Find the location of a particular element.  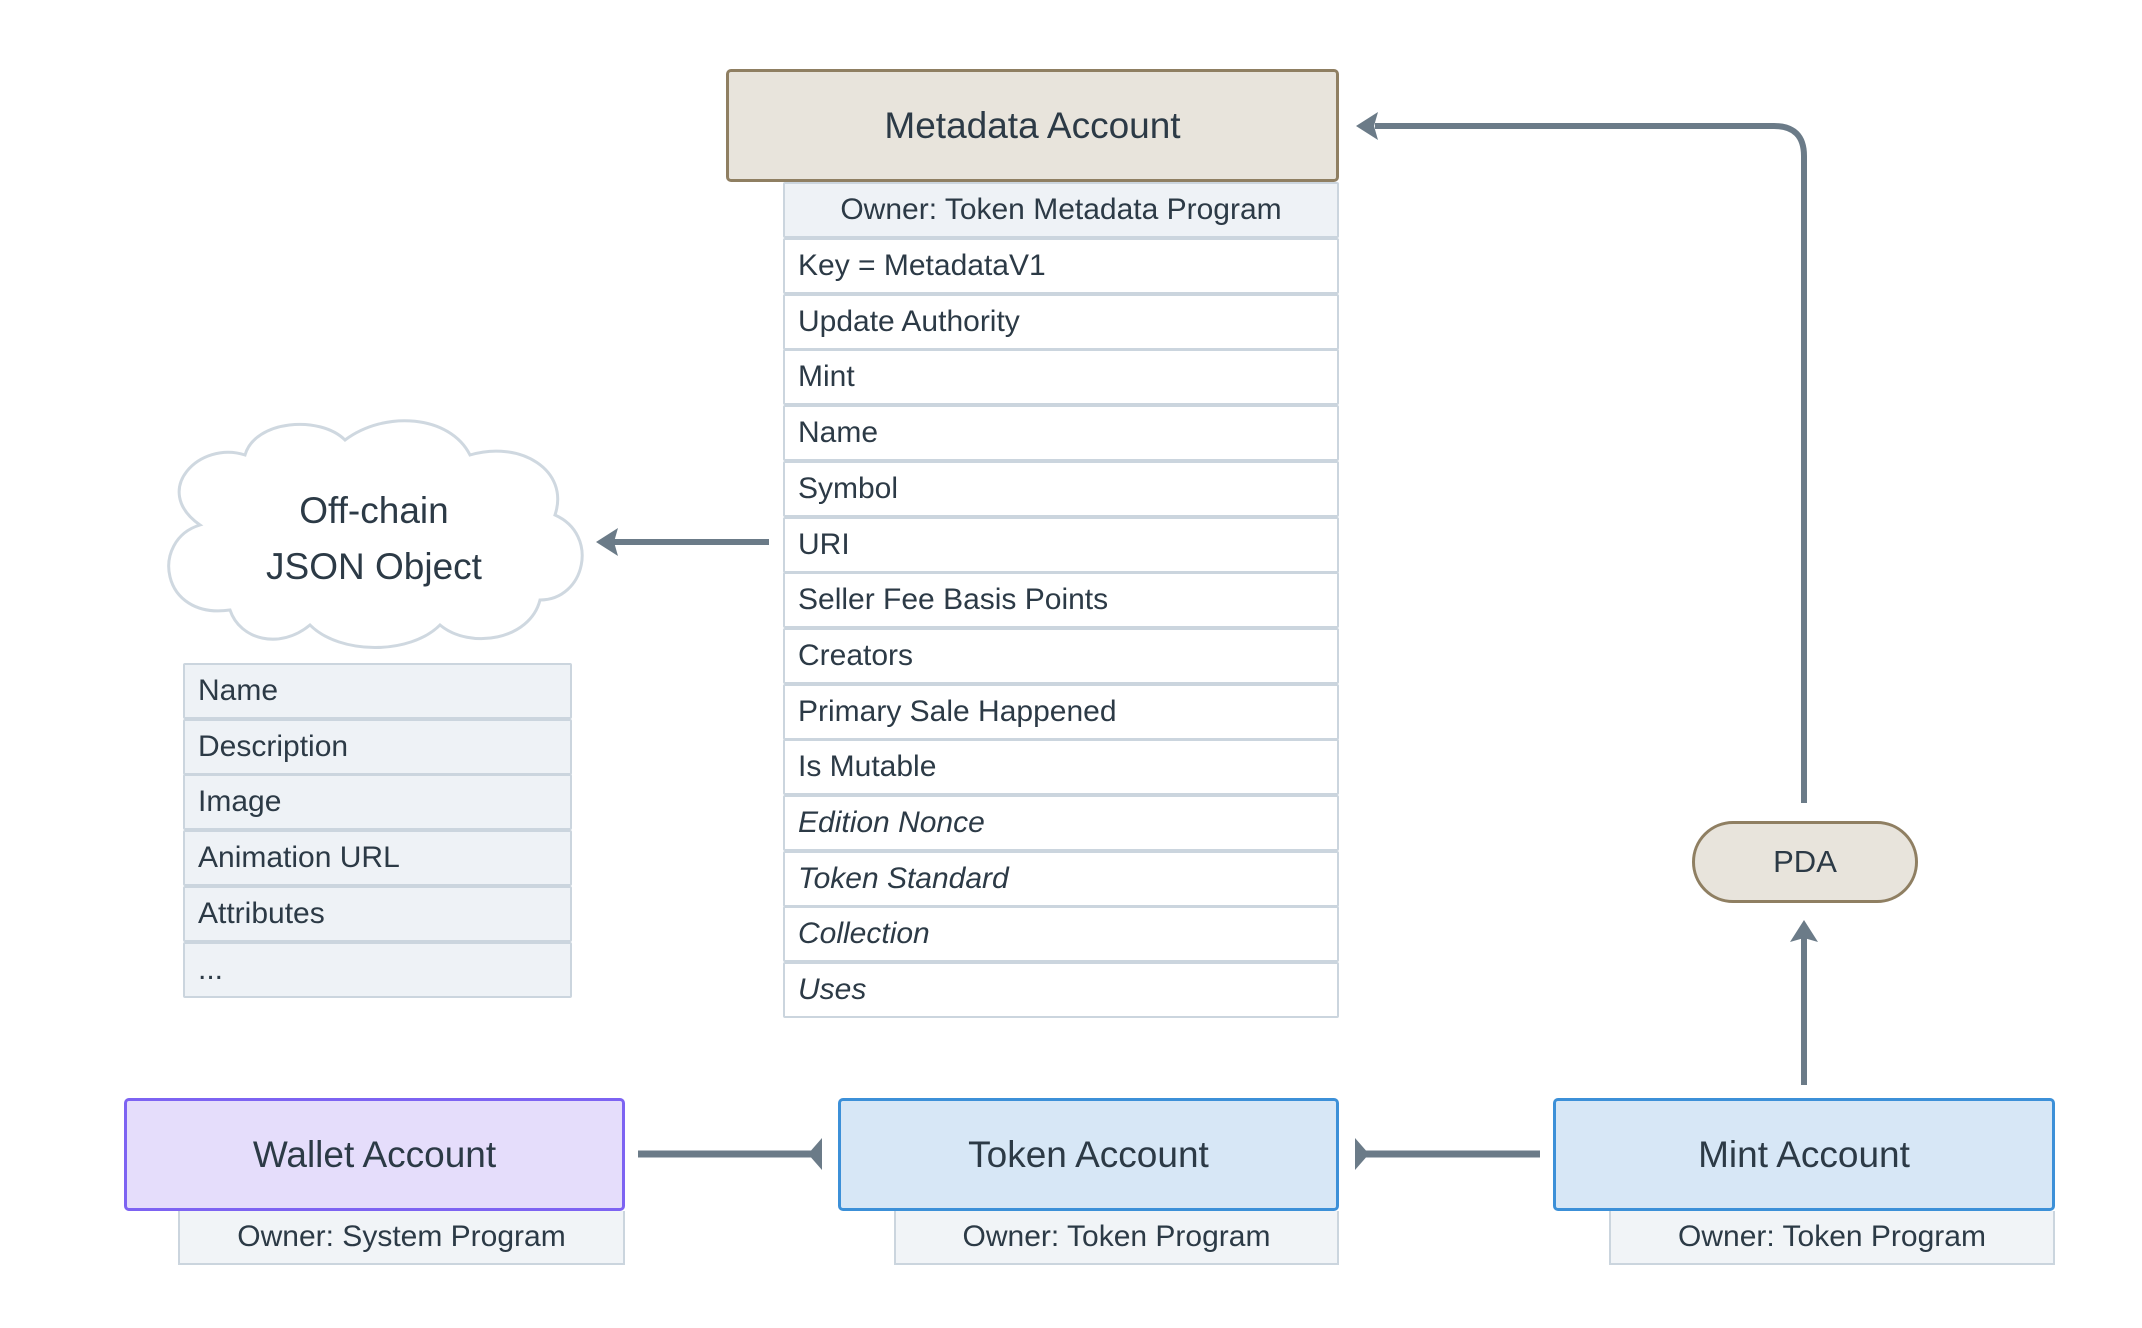

metadata-field-row: Update Authority is located at coordinates (1061, 321).